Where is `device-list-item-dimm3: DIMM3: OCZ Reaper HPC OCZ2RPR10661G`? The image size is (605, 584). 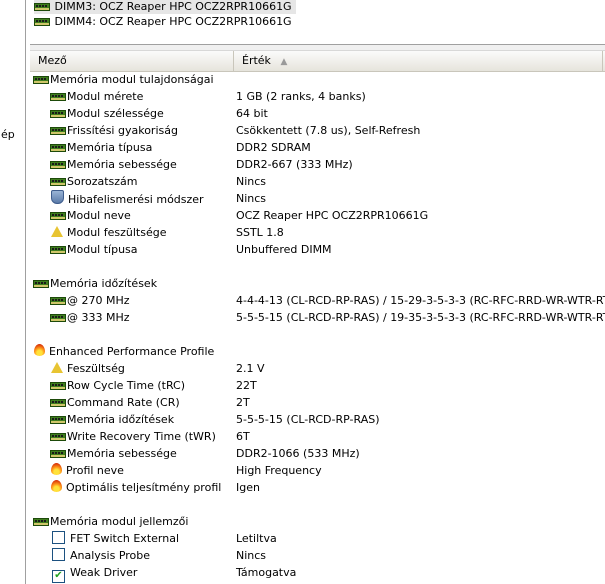 device-list-item-dimm3: DIMM3: OCZ Reaper HPC OCZ2RPR10661G is located at coordinates (165, 7).